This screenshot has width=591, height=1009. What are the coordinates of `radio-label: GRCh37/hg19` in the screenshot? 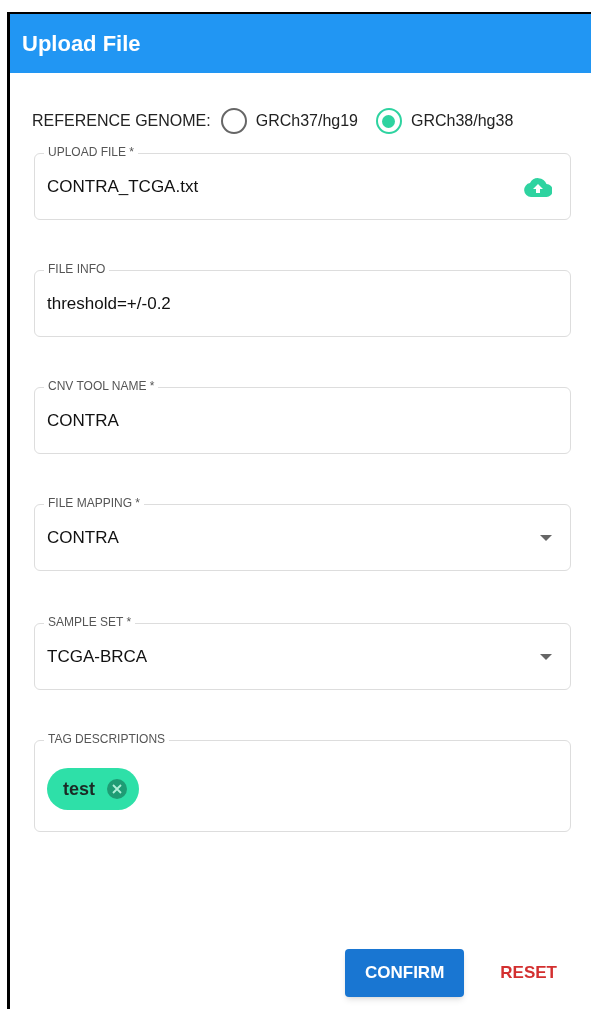 It's located at (306, 121).